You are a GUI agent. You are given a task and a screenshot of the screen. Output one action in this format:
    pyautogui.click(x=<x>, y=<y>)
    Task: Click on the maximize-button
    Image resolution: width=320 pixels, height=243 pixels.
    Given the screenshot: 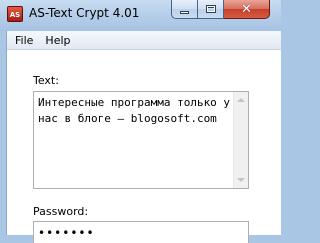 What is the action you would take?
    pyautogui.click(x=211, y=9)
    